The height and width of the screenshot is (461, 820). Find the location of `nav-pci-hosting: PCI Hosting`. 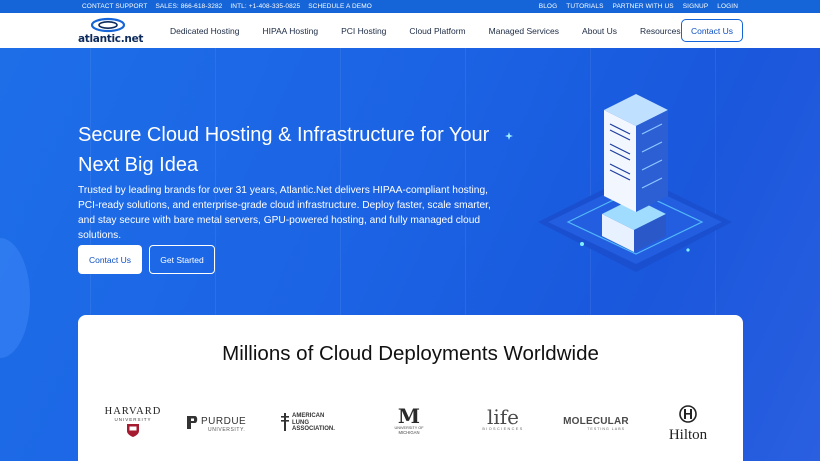

nav-pci-hosting: PCI Hosting is located at coordinates (363, 31).